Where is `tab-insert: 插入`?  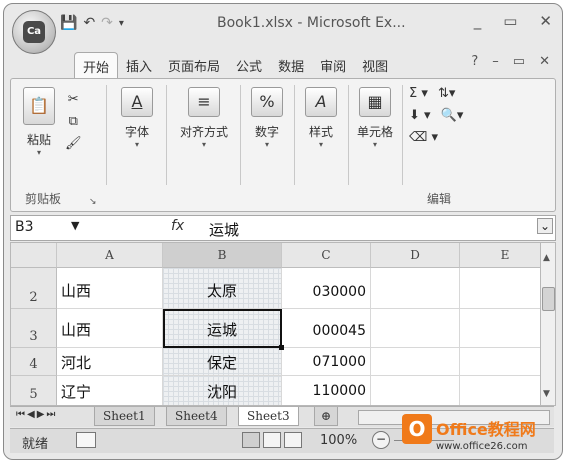
tab-insert: 插入 is located at coordinates (139, 66).